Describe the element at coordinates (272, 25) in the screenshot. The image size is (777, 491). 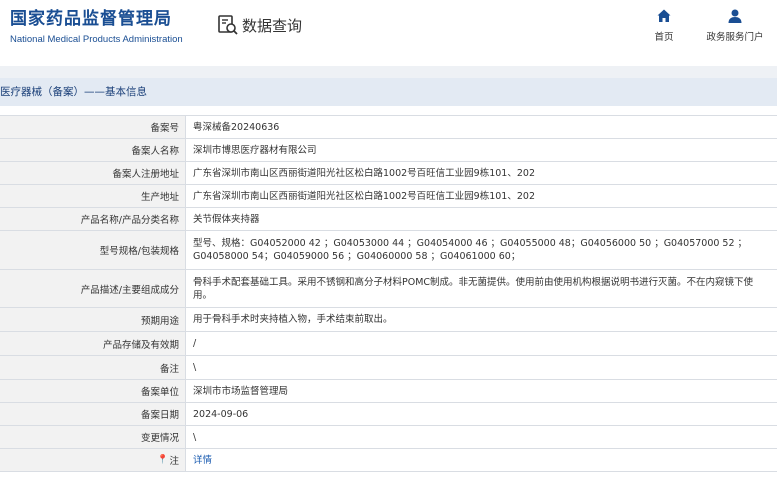
I see `data-query-title: 数据查询` at that location.